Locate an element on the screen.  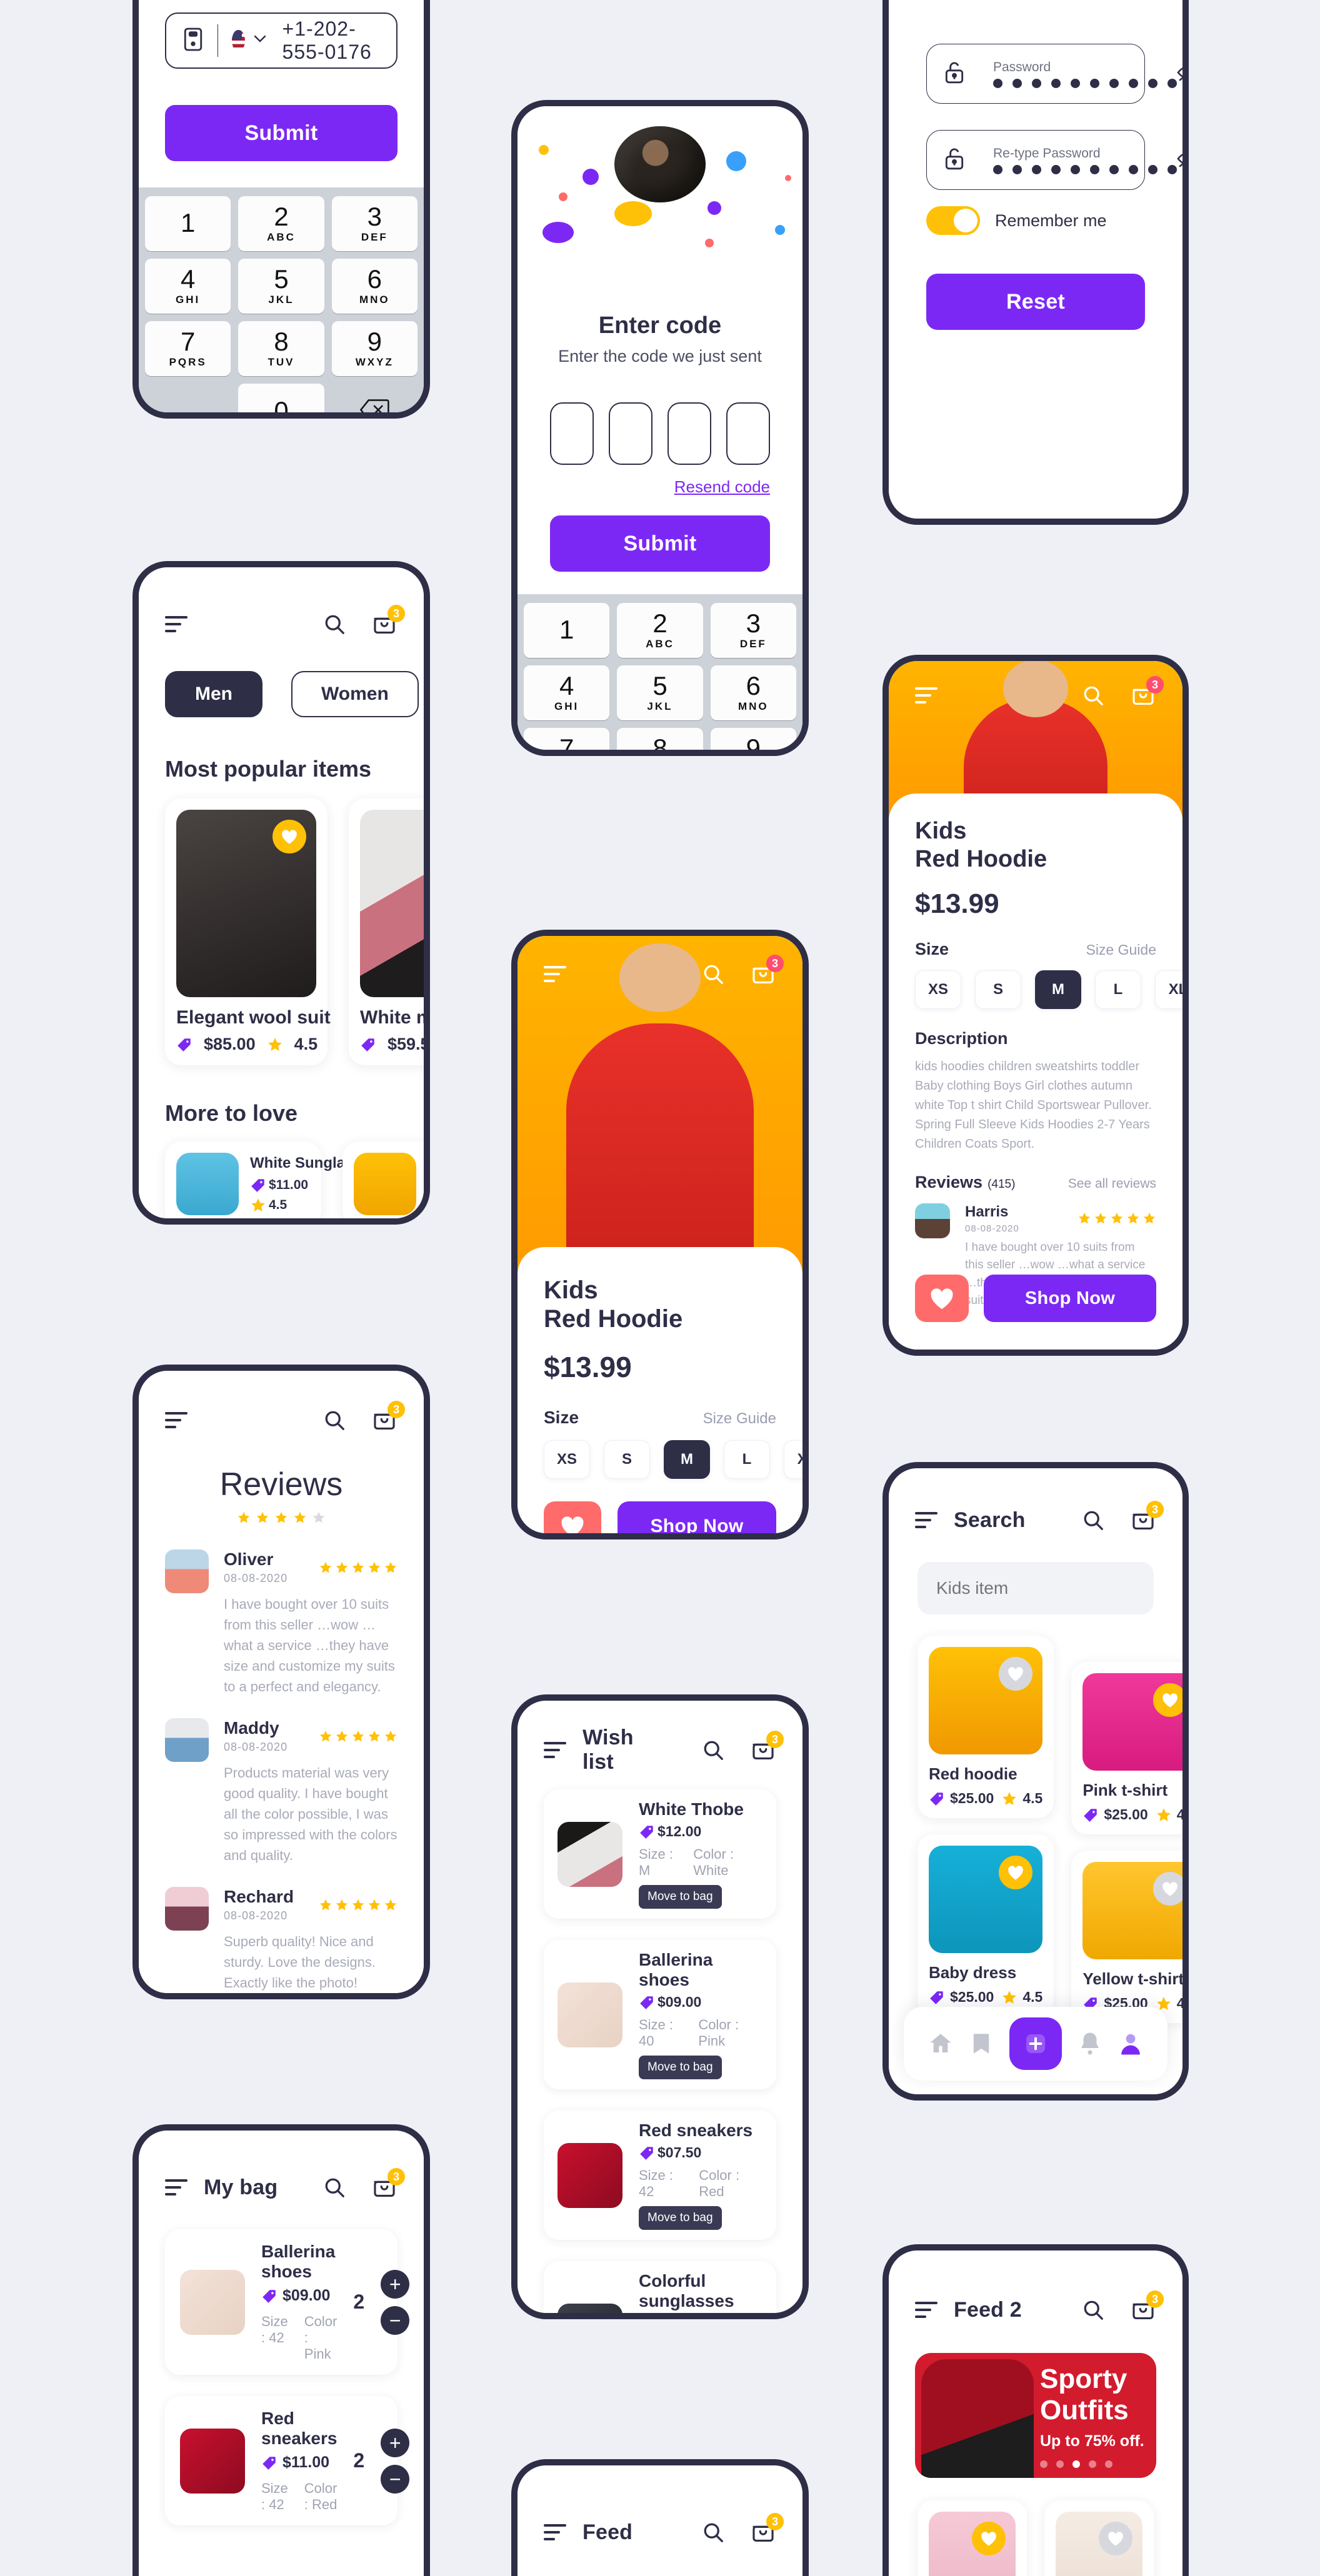
nav-add-button is located at coordinates (1035, 2043).